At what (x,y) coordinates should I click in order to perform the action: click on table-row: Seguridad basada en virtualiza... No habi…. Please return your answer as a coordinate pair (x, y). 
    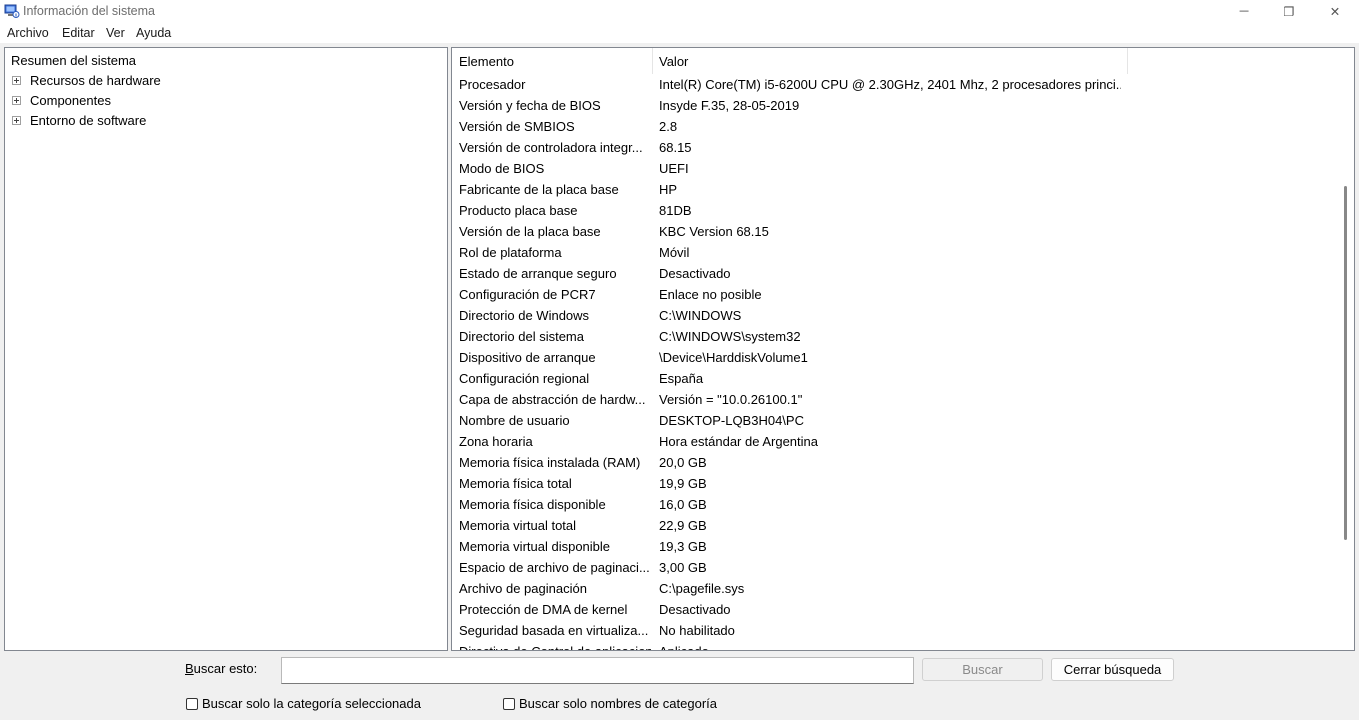
    Looking at the image, I should click on (895, 631).